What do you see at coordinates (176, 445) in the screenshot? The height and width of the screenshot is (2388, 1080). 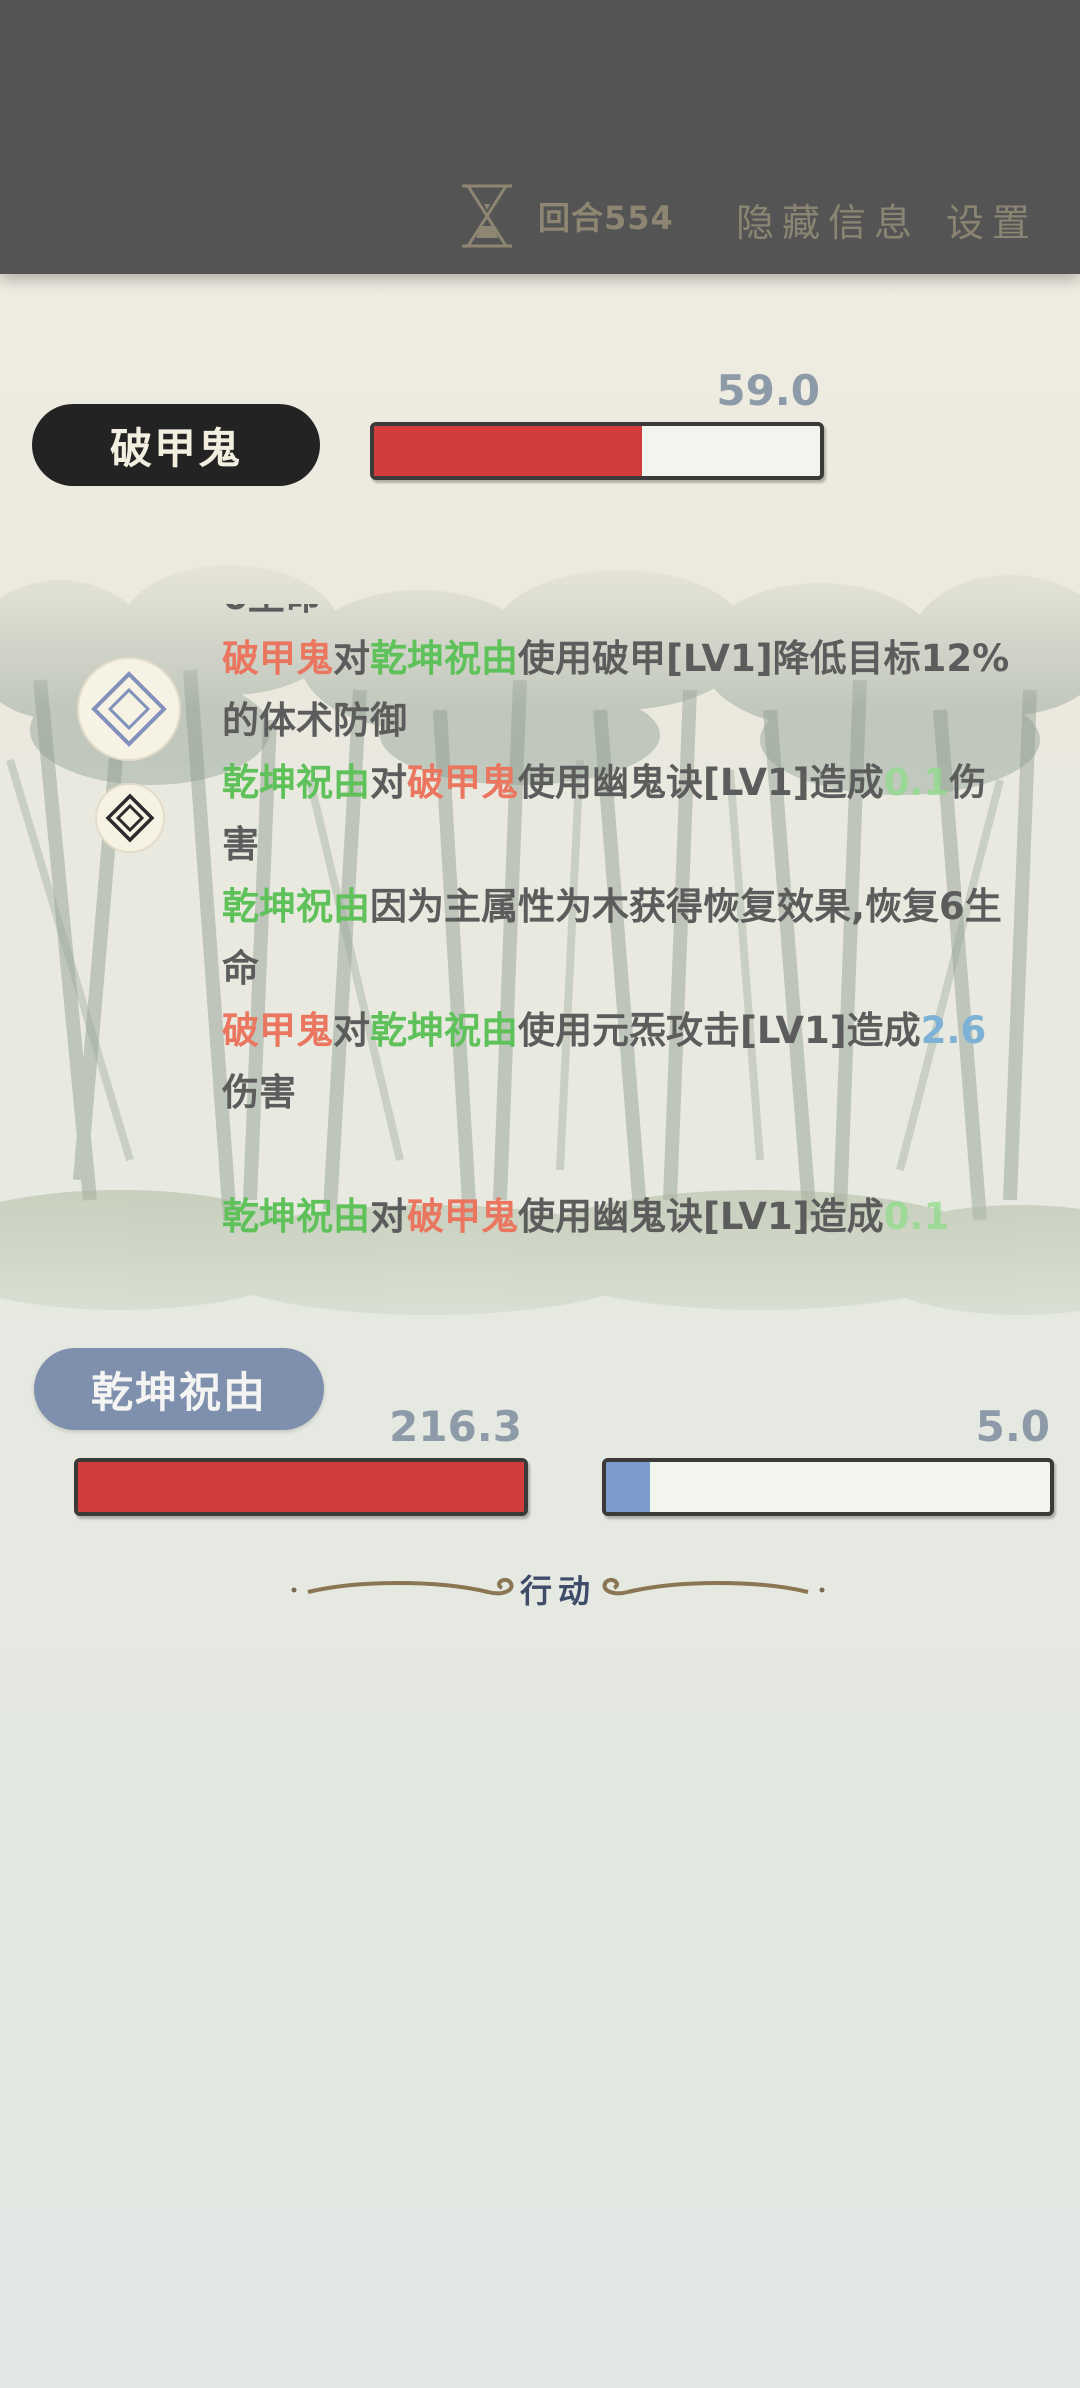 I see `enemy-name-badge: 破甲鬼` at bounding box center [176, 445].